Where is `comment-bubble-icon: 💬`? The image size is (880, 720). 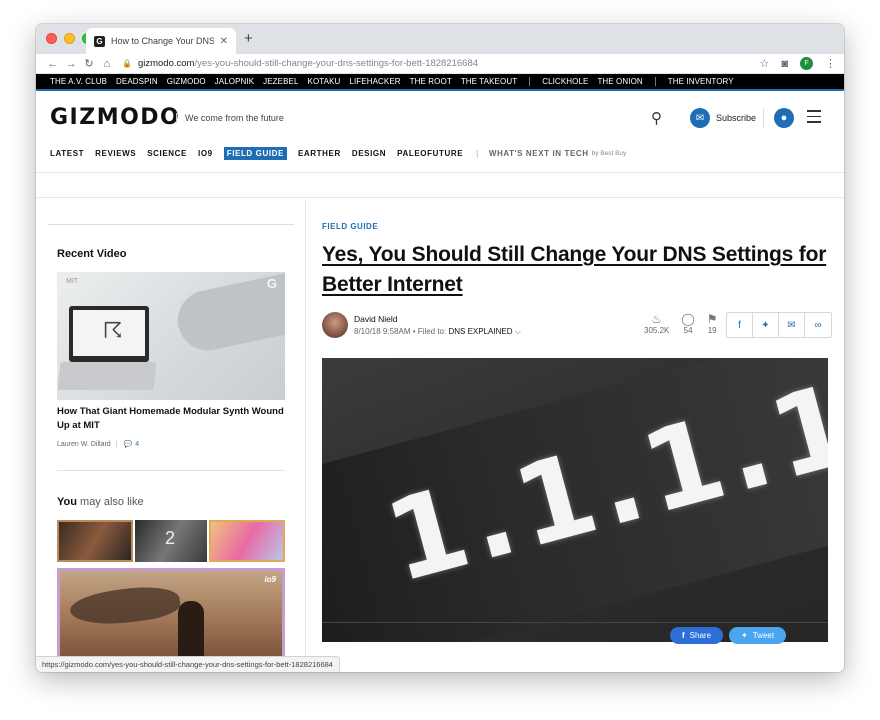
comment-bubble-icon: 💬 is located at coordinates (128, 444).